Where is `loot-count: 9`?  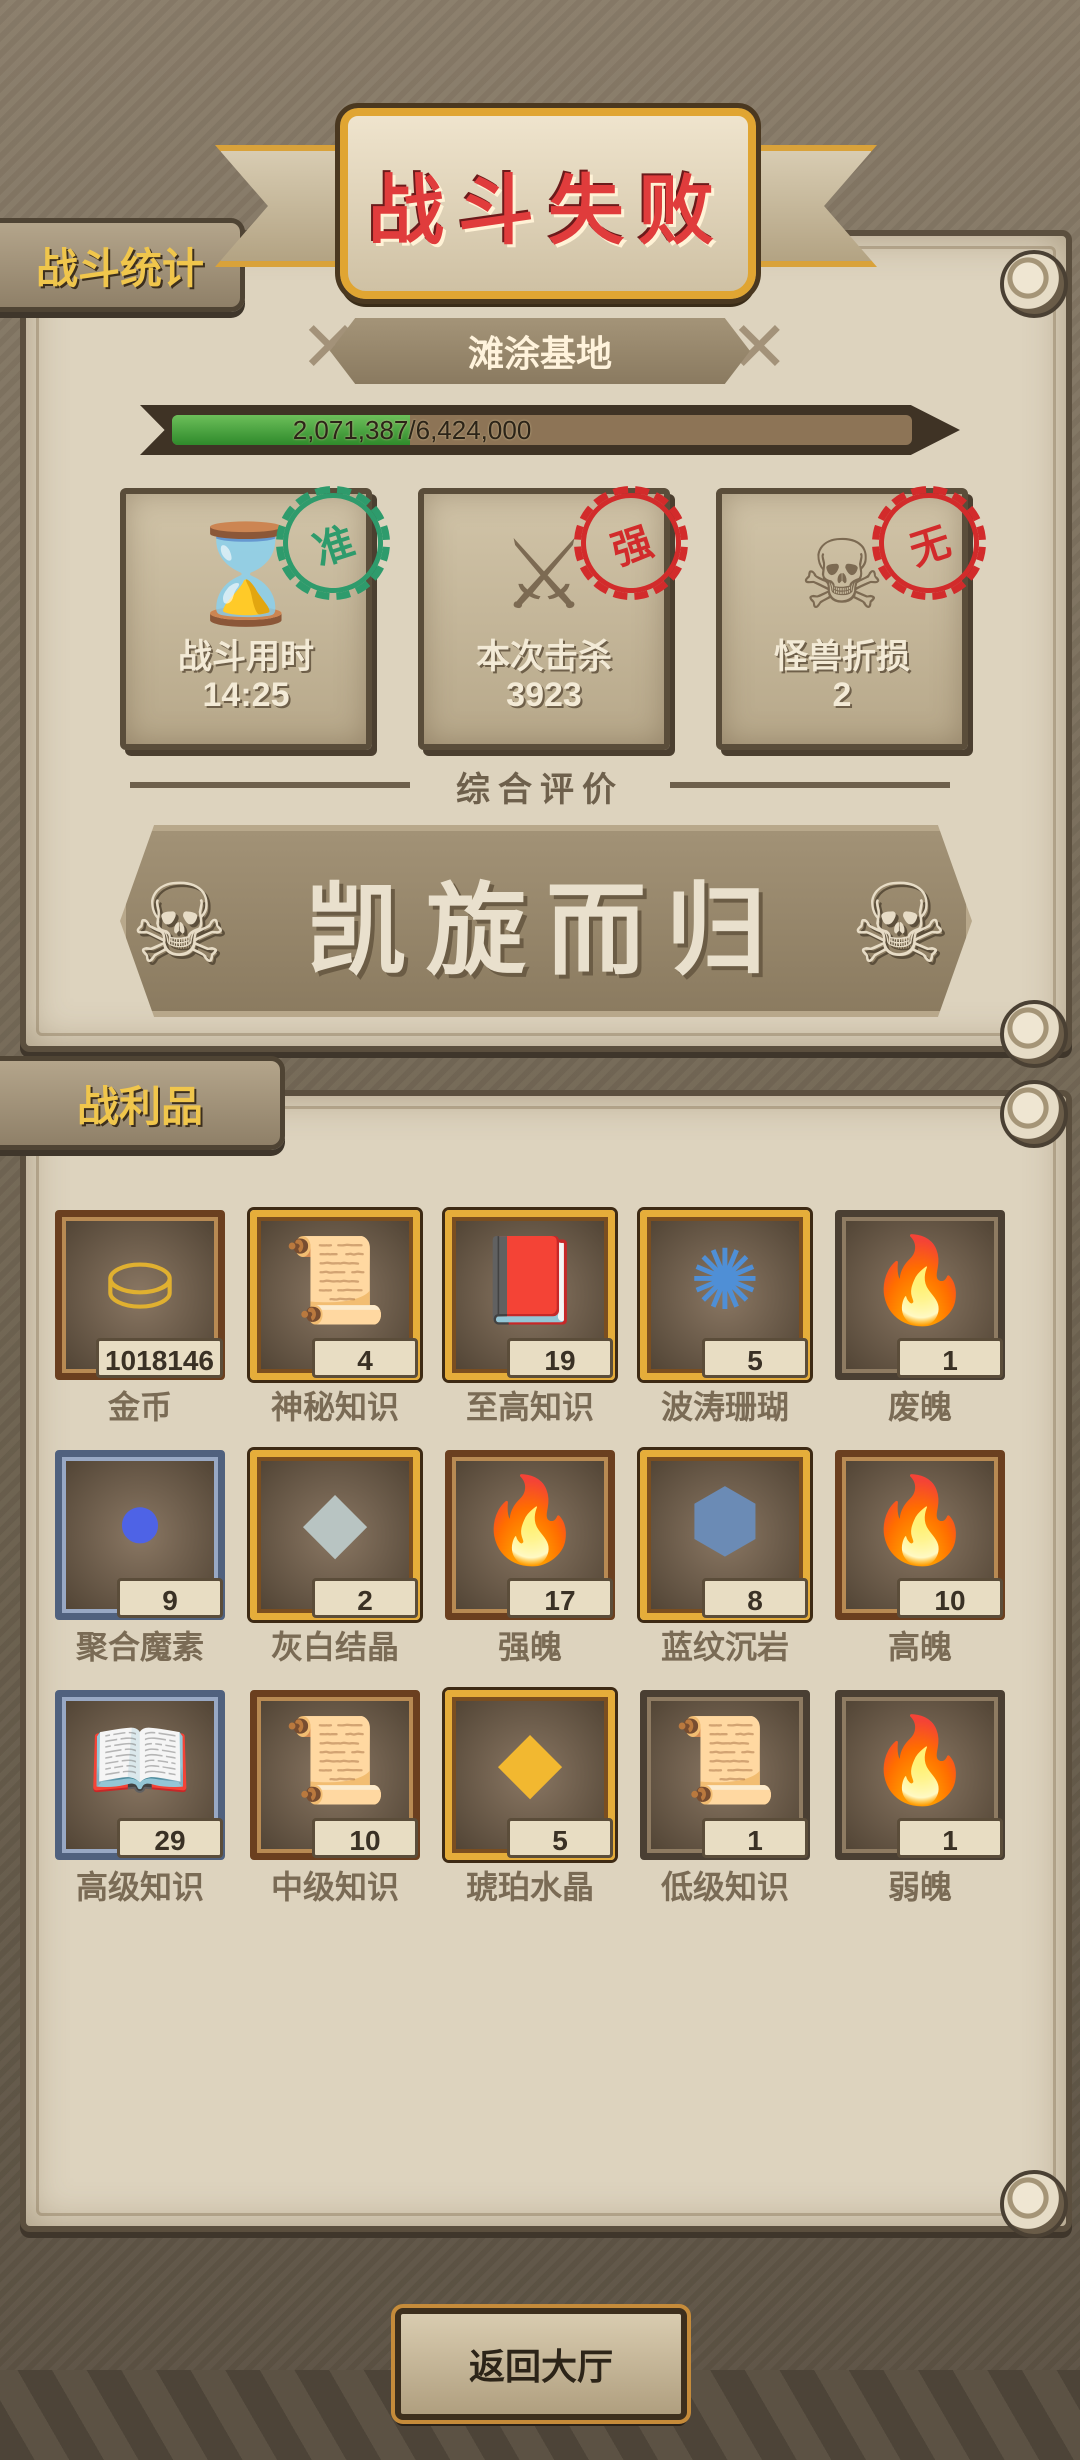 loot-count: 9 is located at coordinates (170, 1598).